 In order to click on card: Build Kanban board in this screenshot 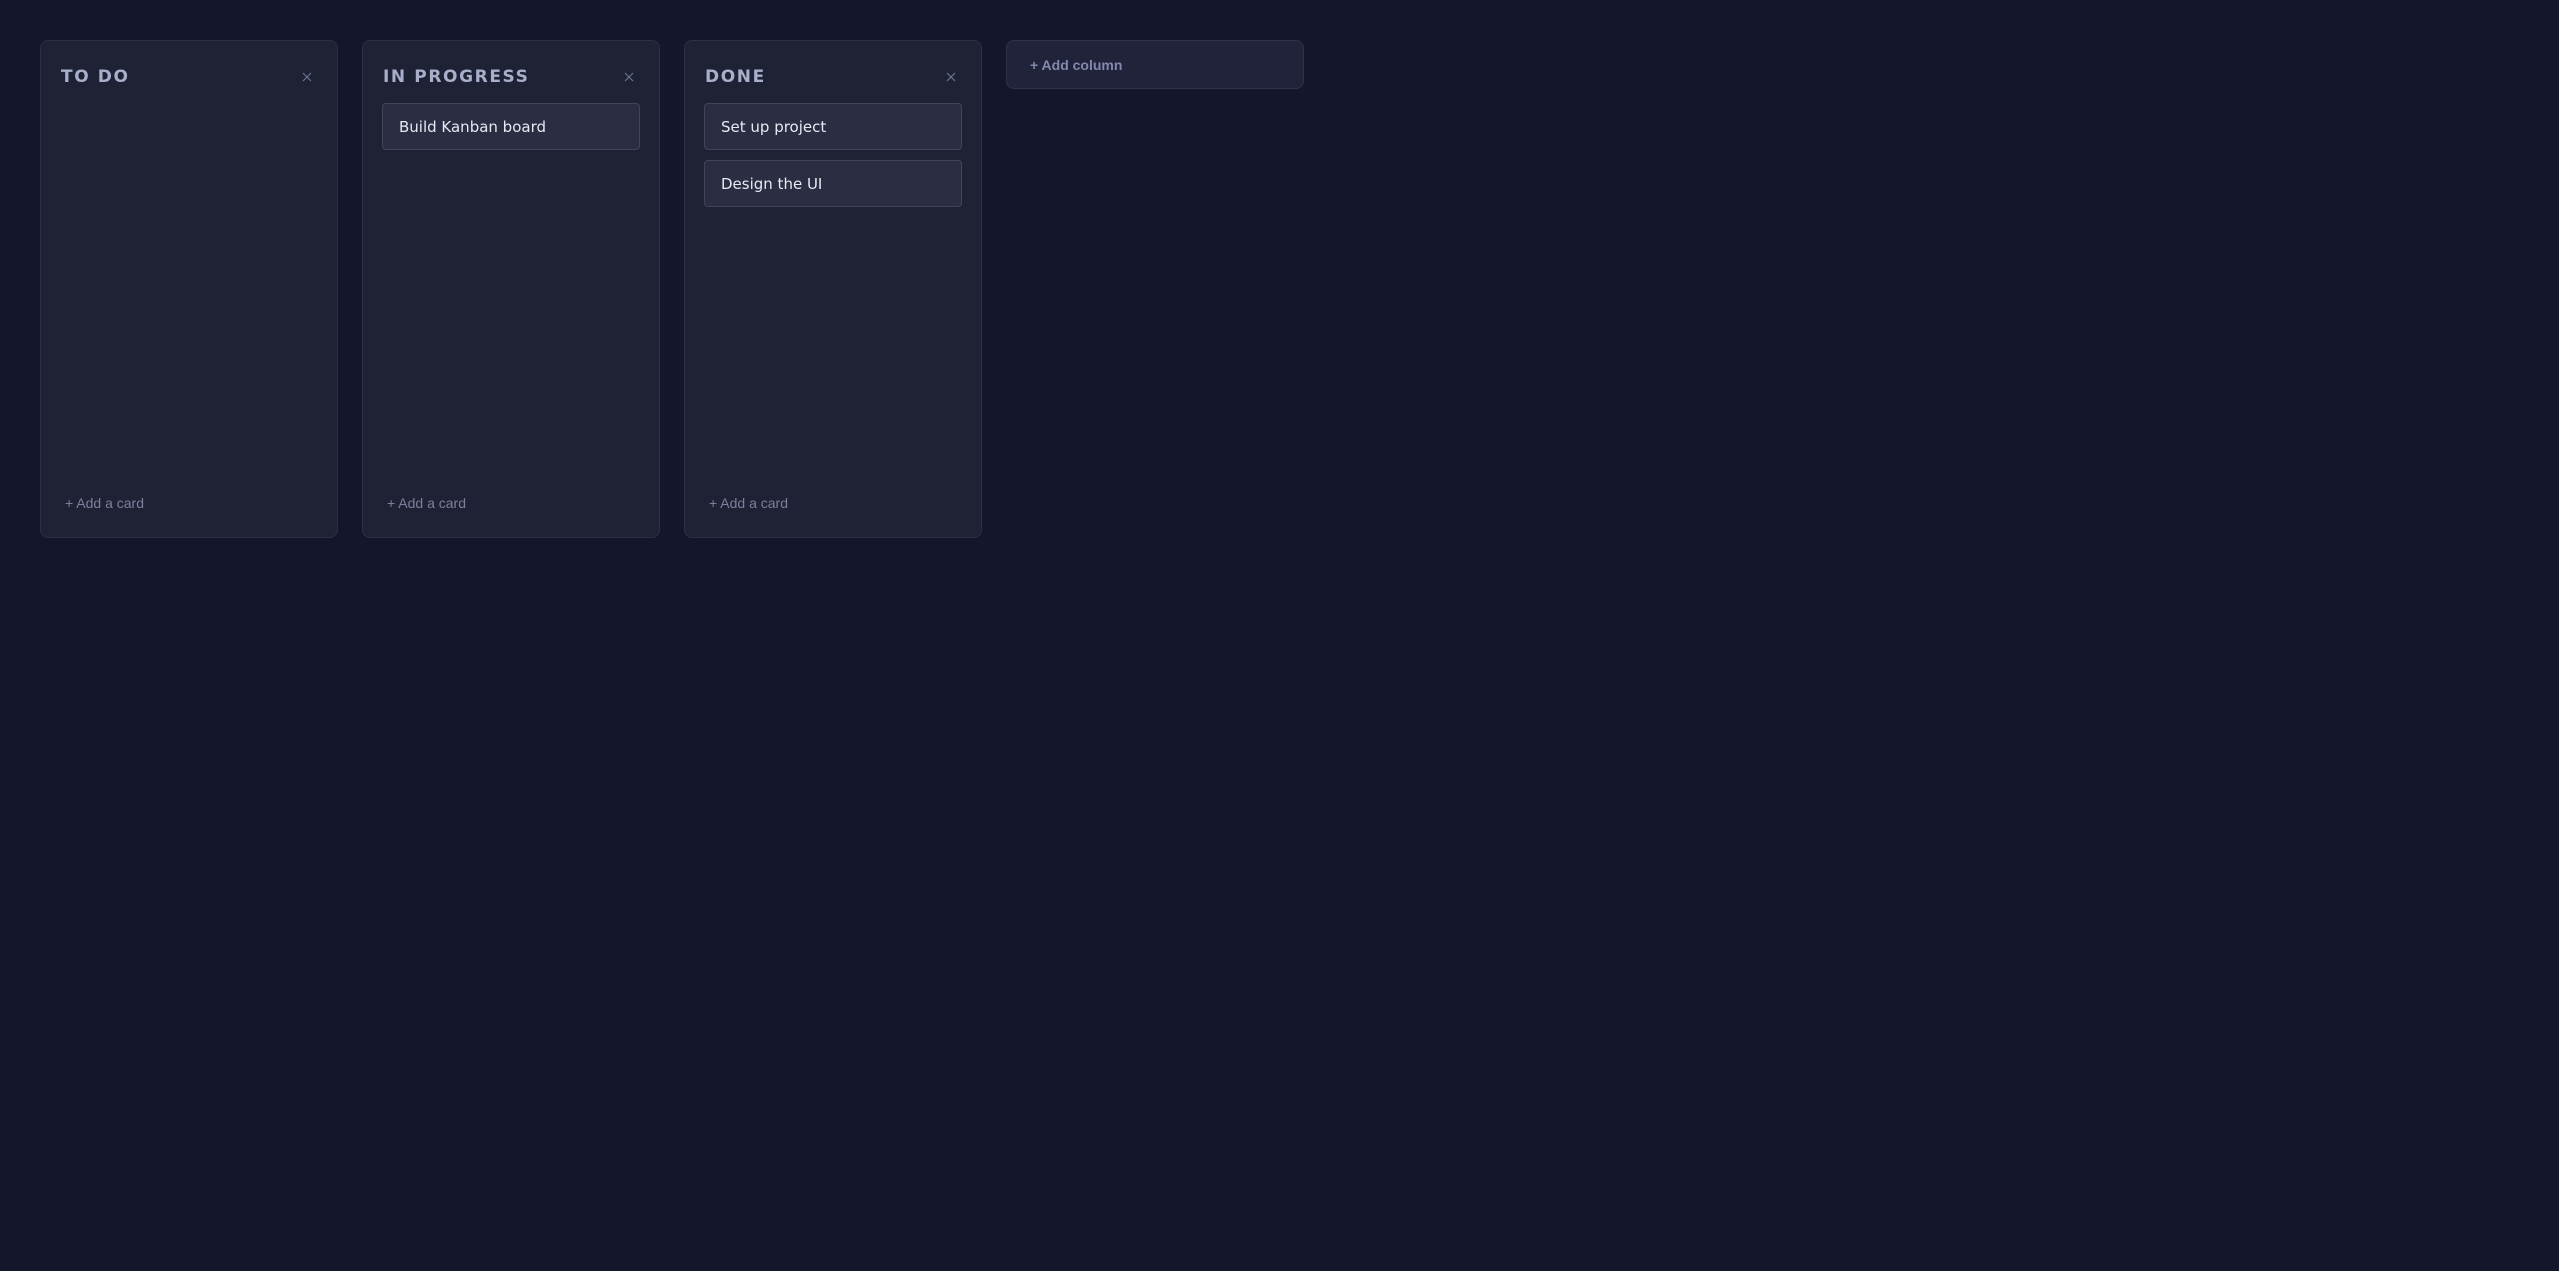, I will do `click(511, 126)`.